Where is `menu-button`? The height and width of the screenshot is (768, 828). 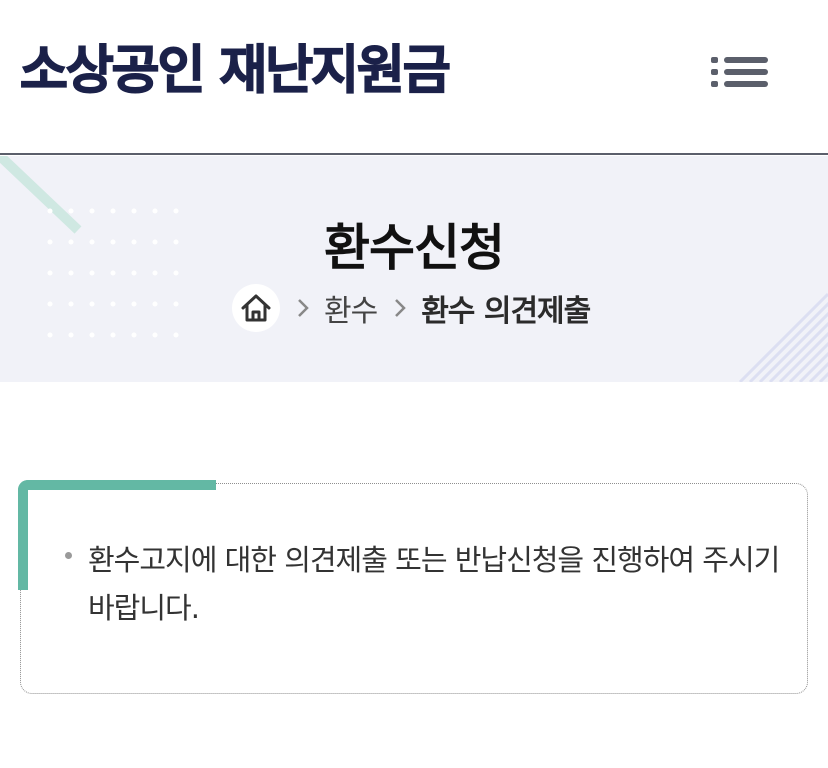 menu-button is located at coordinates (740, 72).